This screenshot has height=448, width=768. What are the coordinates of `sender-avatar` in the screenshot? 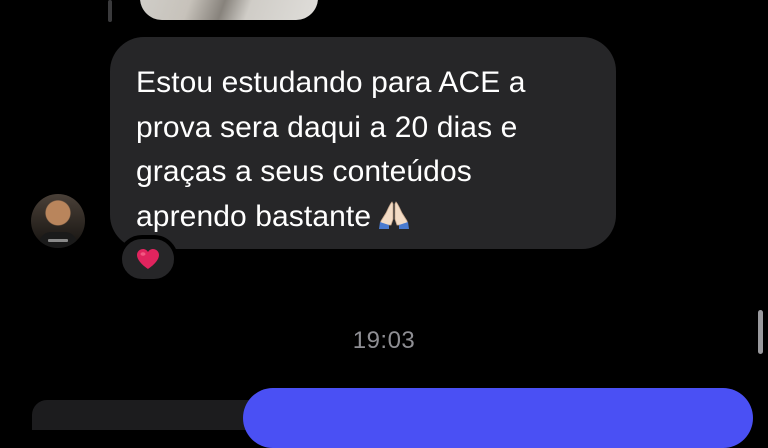 It's located at (58, 221).